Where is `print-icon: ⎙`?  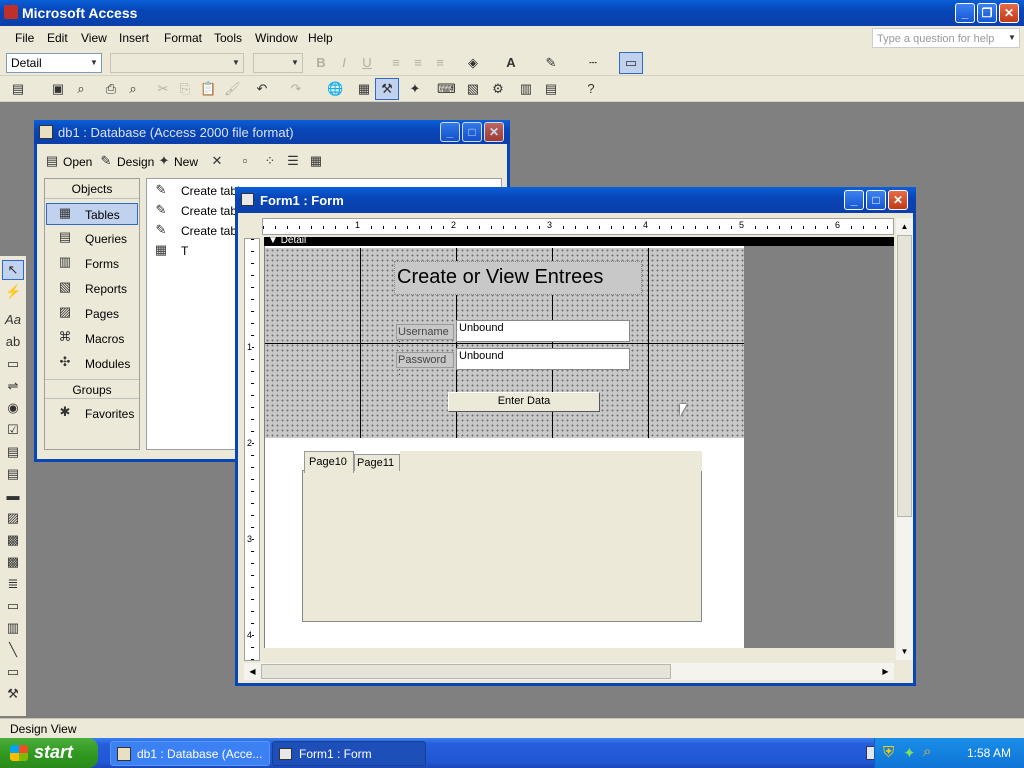 print-icon: ⎙ is located at coordinates (111, 89).